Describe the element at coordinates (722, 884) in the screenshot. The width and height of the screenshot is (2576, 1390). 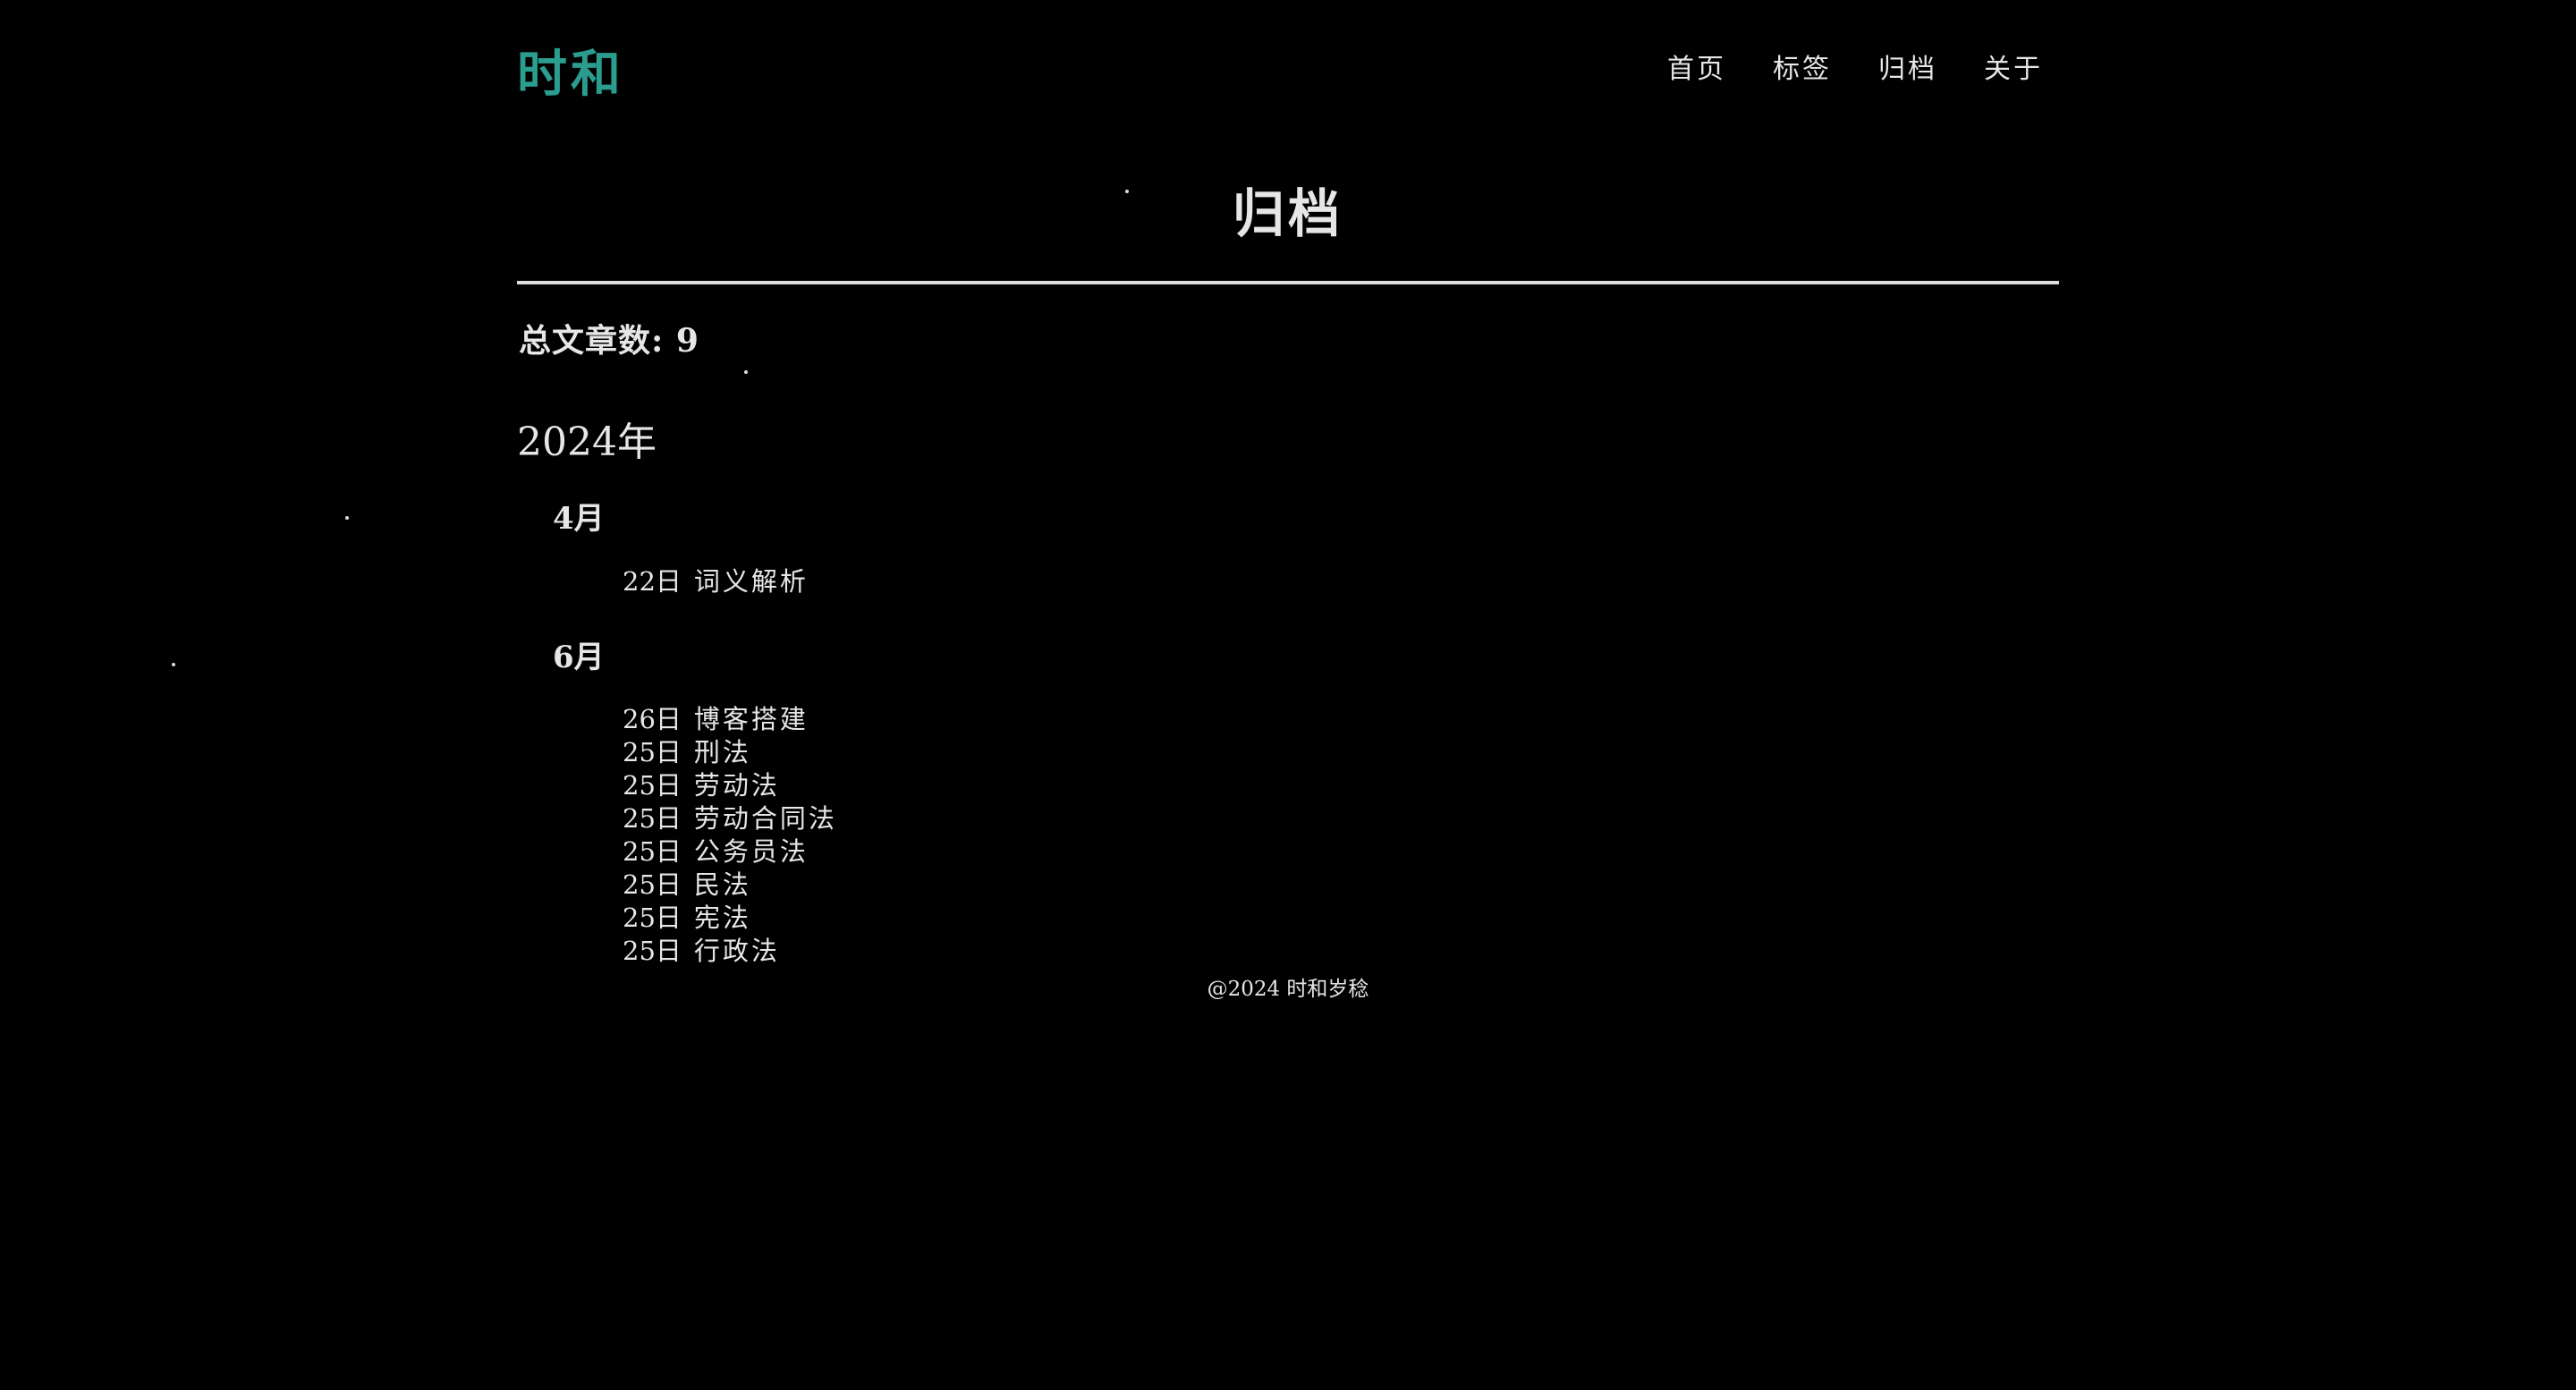
I see `post-link: 民法` at that location.